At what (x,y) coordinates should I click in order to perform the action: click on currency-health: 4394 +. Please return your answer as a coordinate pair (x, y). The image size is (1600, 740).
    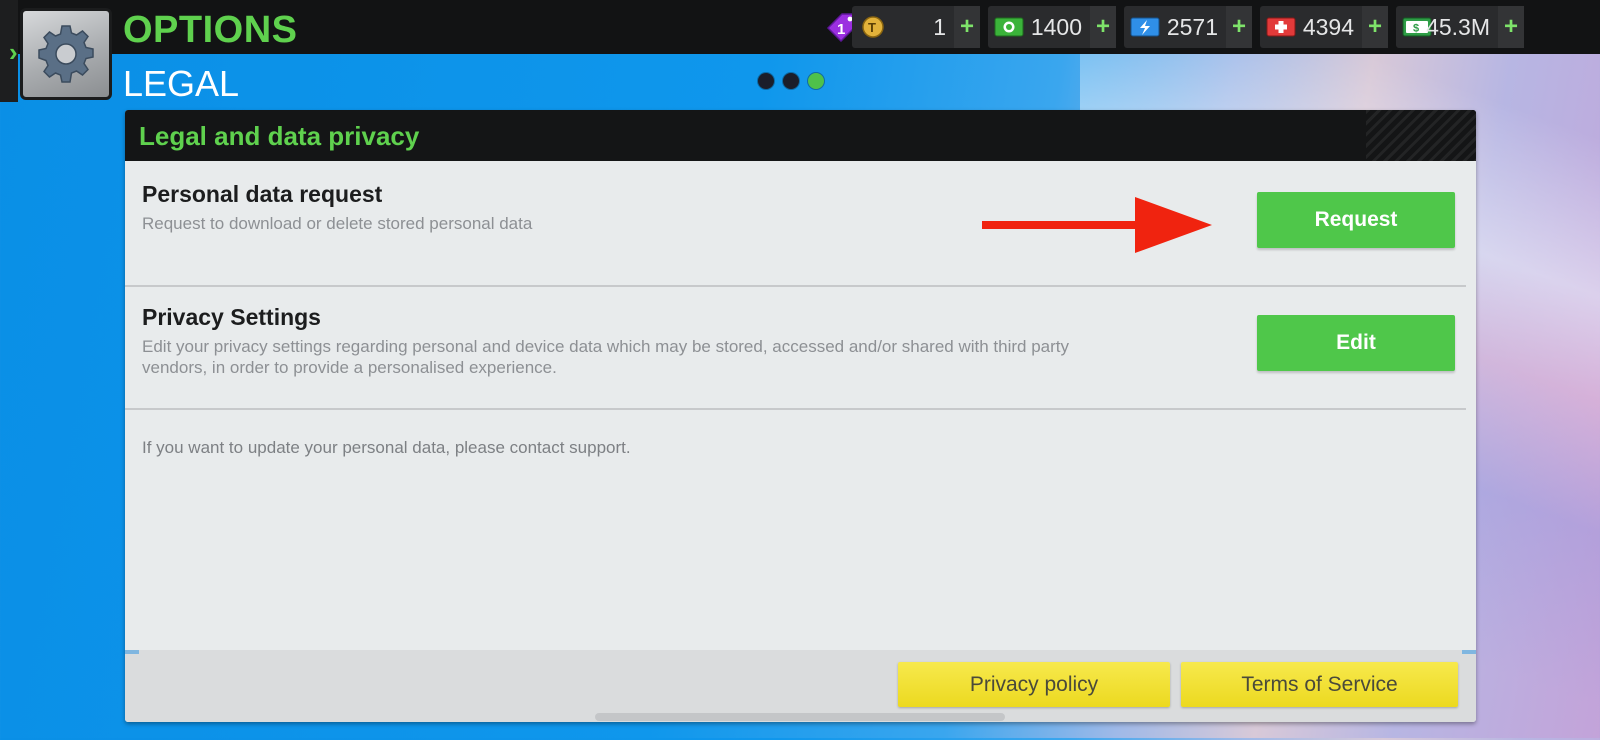
    Looking at the image, I should click on (1324, 27).